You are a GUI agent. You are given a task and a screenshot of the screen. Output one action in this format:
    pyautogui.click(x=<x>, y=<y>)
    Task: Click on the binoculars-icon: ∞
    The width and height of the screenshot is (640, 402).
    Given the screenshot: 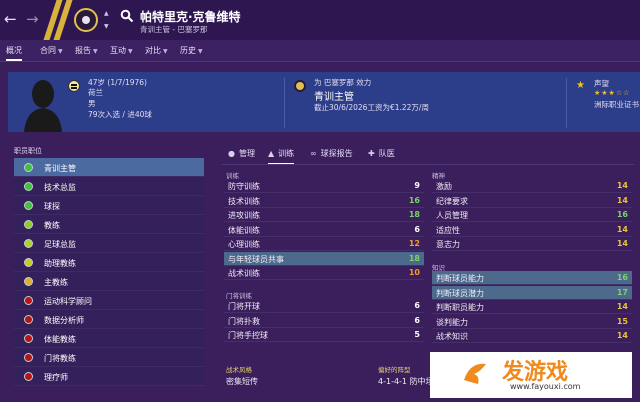 What is the action you would take?
    pyautogui.click(x=313, y=153)
    